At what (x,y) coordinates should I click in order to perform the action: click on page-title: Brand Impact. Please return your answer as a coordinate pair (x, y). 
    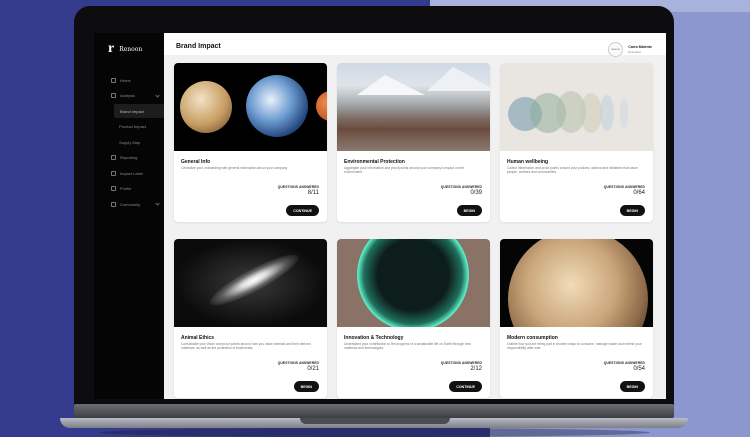
    Looking at the image, I should click on (198, 46).